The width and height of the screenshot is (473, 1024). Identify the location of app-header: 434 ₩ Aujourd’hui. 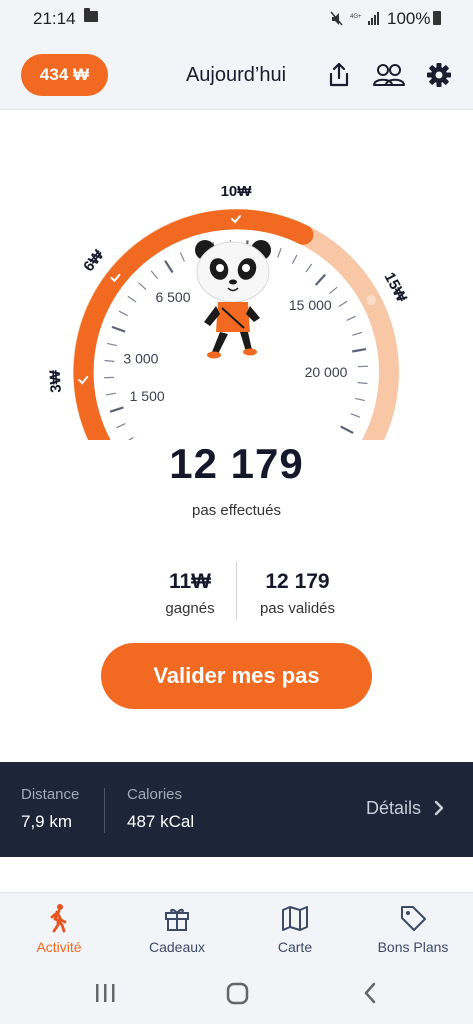
(236, 75).